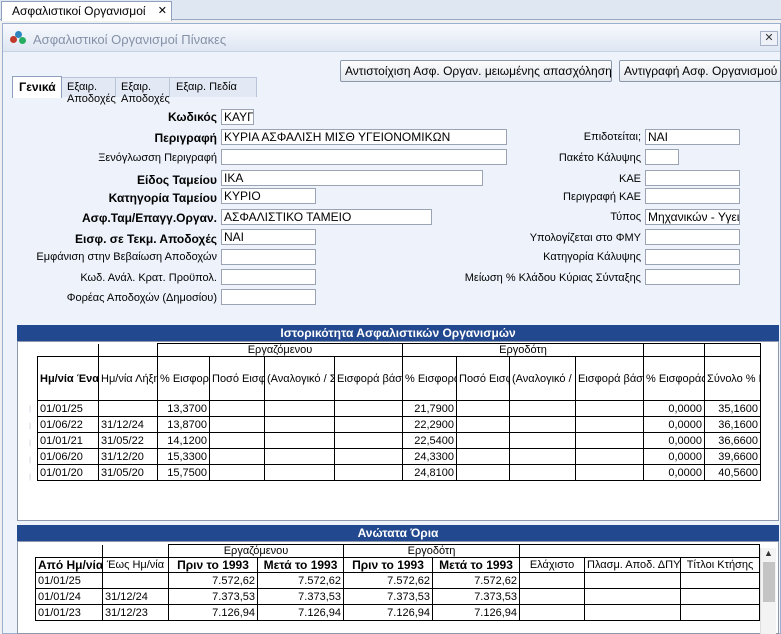  I want to click on limits-row: 01/01/25 7.572,62 7.572,62 7.572,62 7.572,62, so click(398, 580).